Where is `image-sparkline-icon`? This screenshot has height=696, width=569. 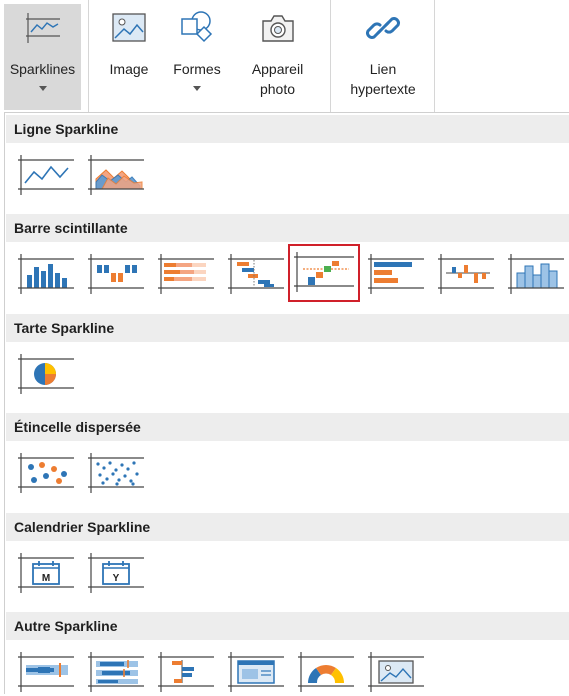 image-sparkline-icon is located at coordinates (396, 672).